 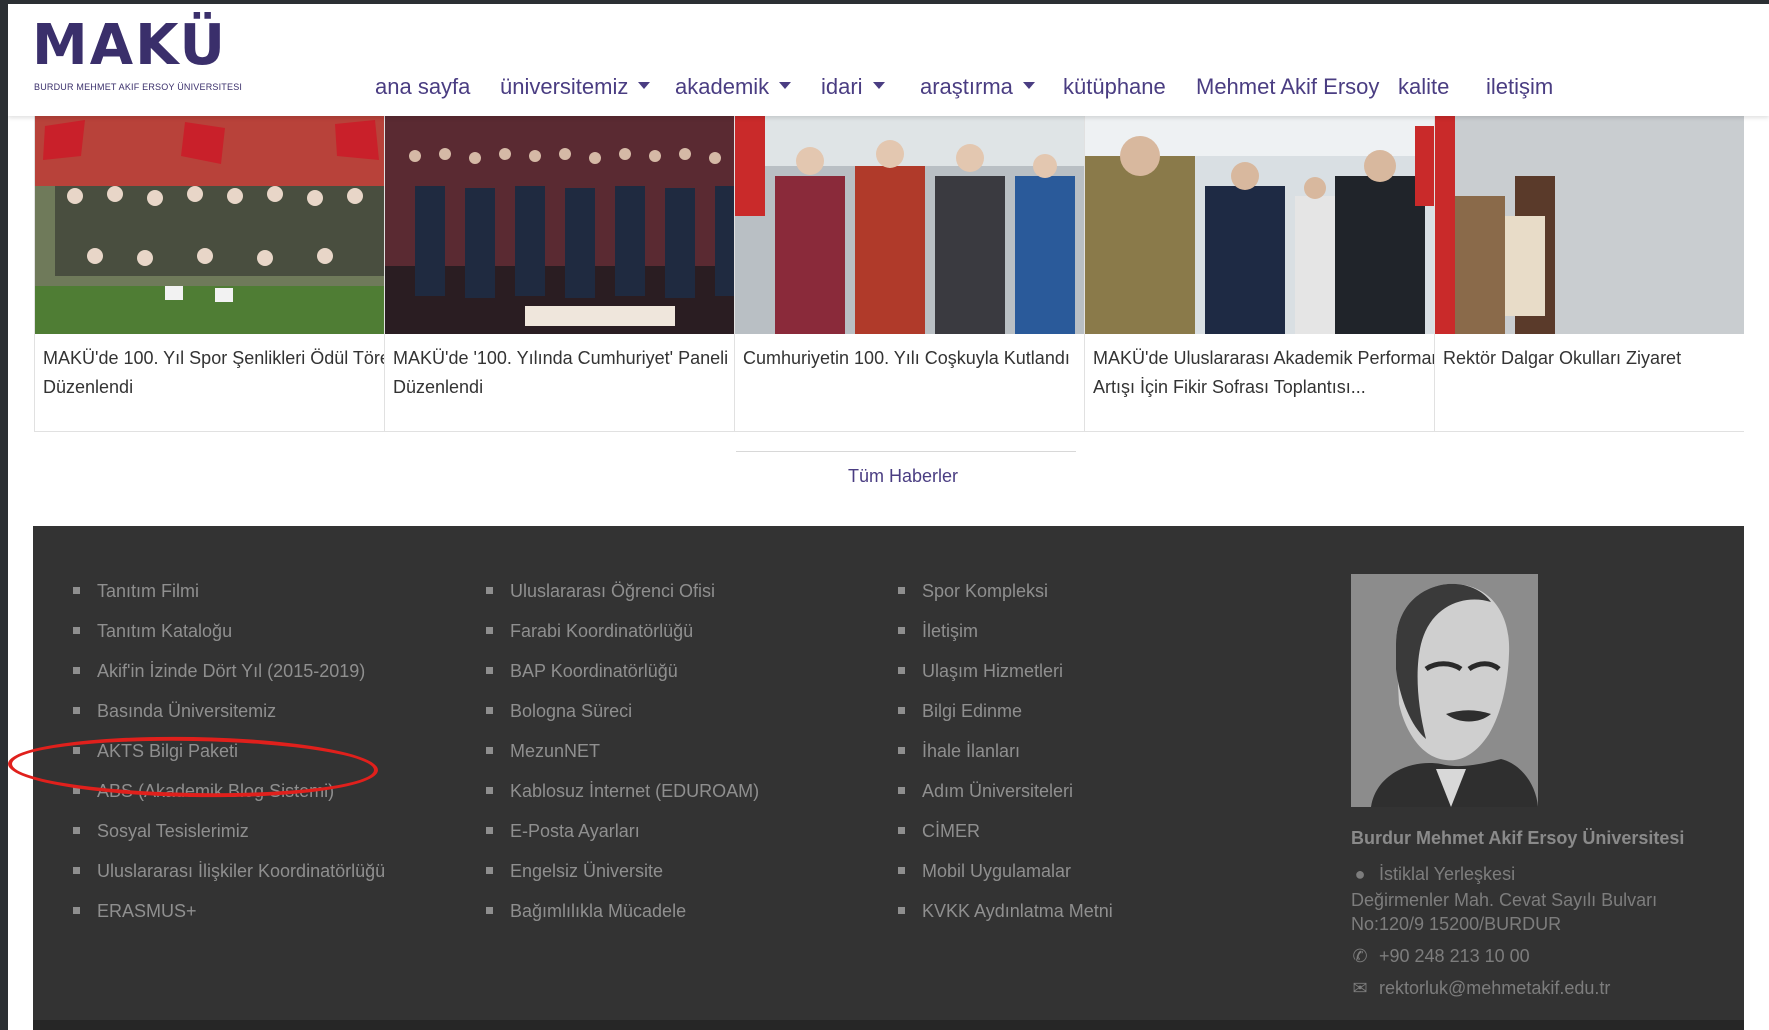 I want to click on footer-link: Uluslararası Öğrenci Ofisi, so click(x=600, y=591).